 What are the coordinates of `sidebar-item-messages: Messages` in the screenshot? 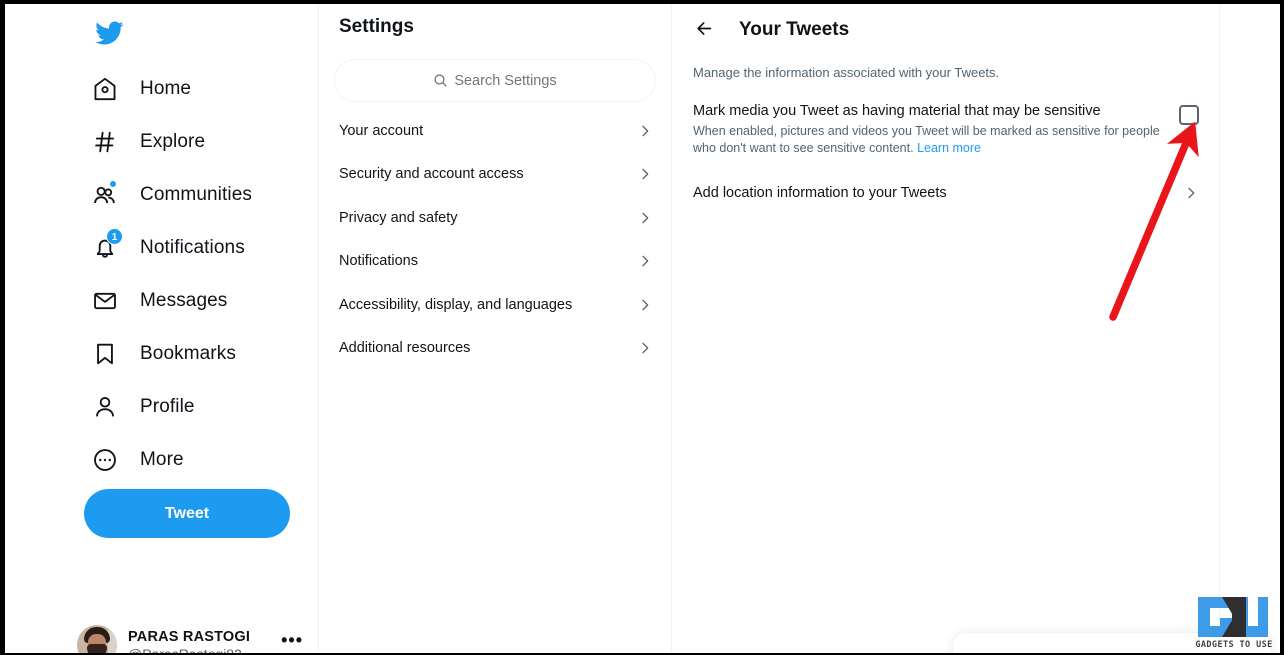 It's located at (161, 300).